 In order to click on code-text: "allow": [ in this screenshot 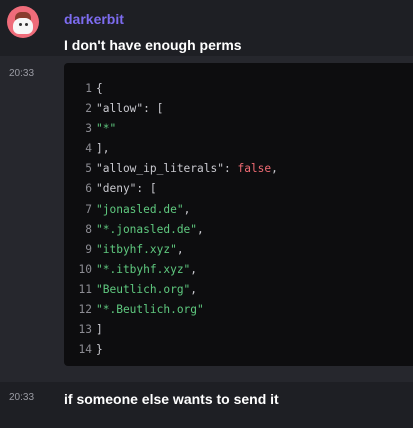, I will do `click(129, 108)`.